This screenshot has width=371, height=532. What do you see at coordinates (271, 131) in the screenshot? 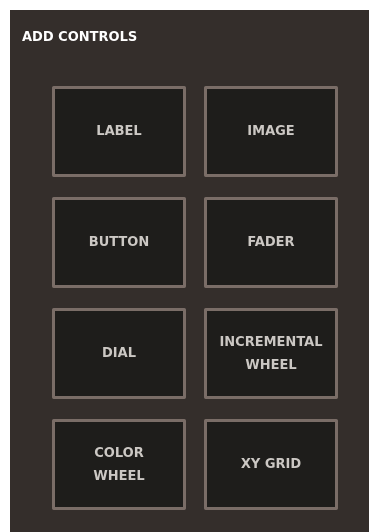
I see `add-image-button: IMAGE` at bounding box center [271, 131].